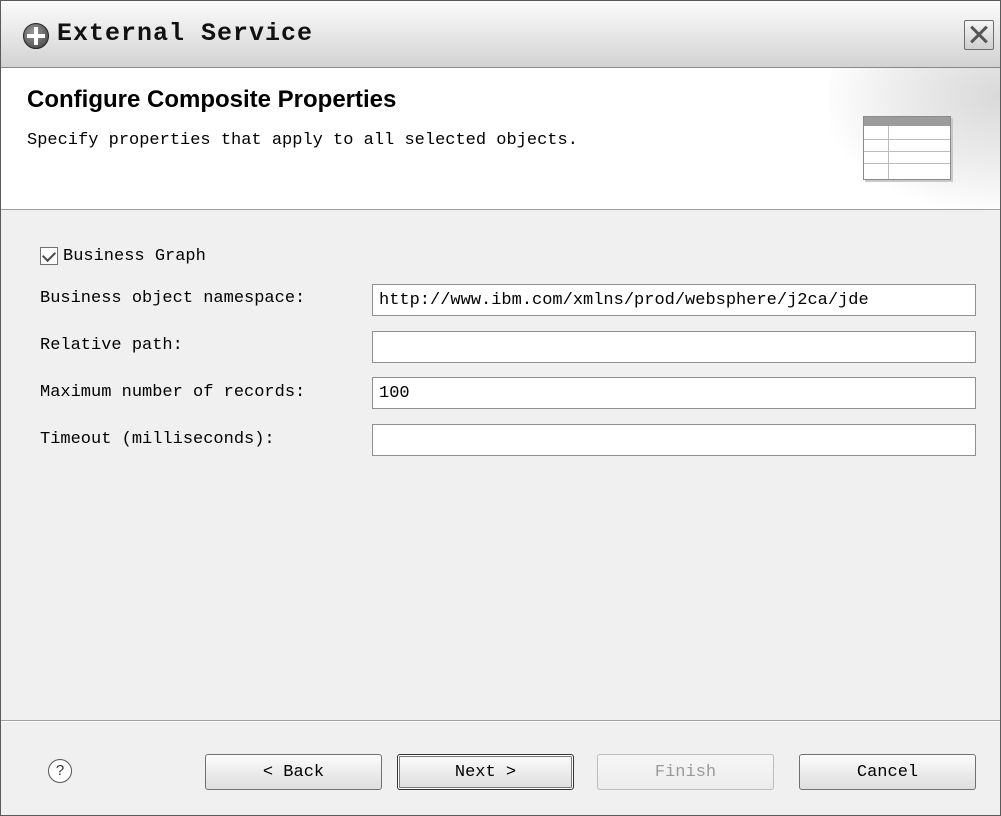 Image resolution: width=1001 pixels, height=816 pixels. Describe the element at coordinates (685, 772) in the screenshot. I see `finish-button: Finish` at that location.